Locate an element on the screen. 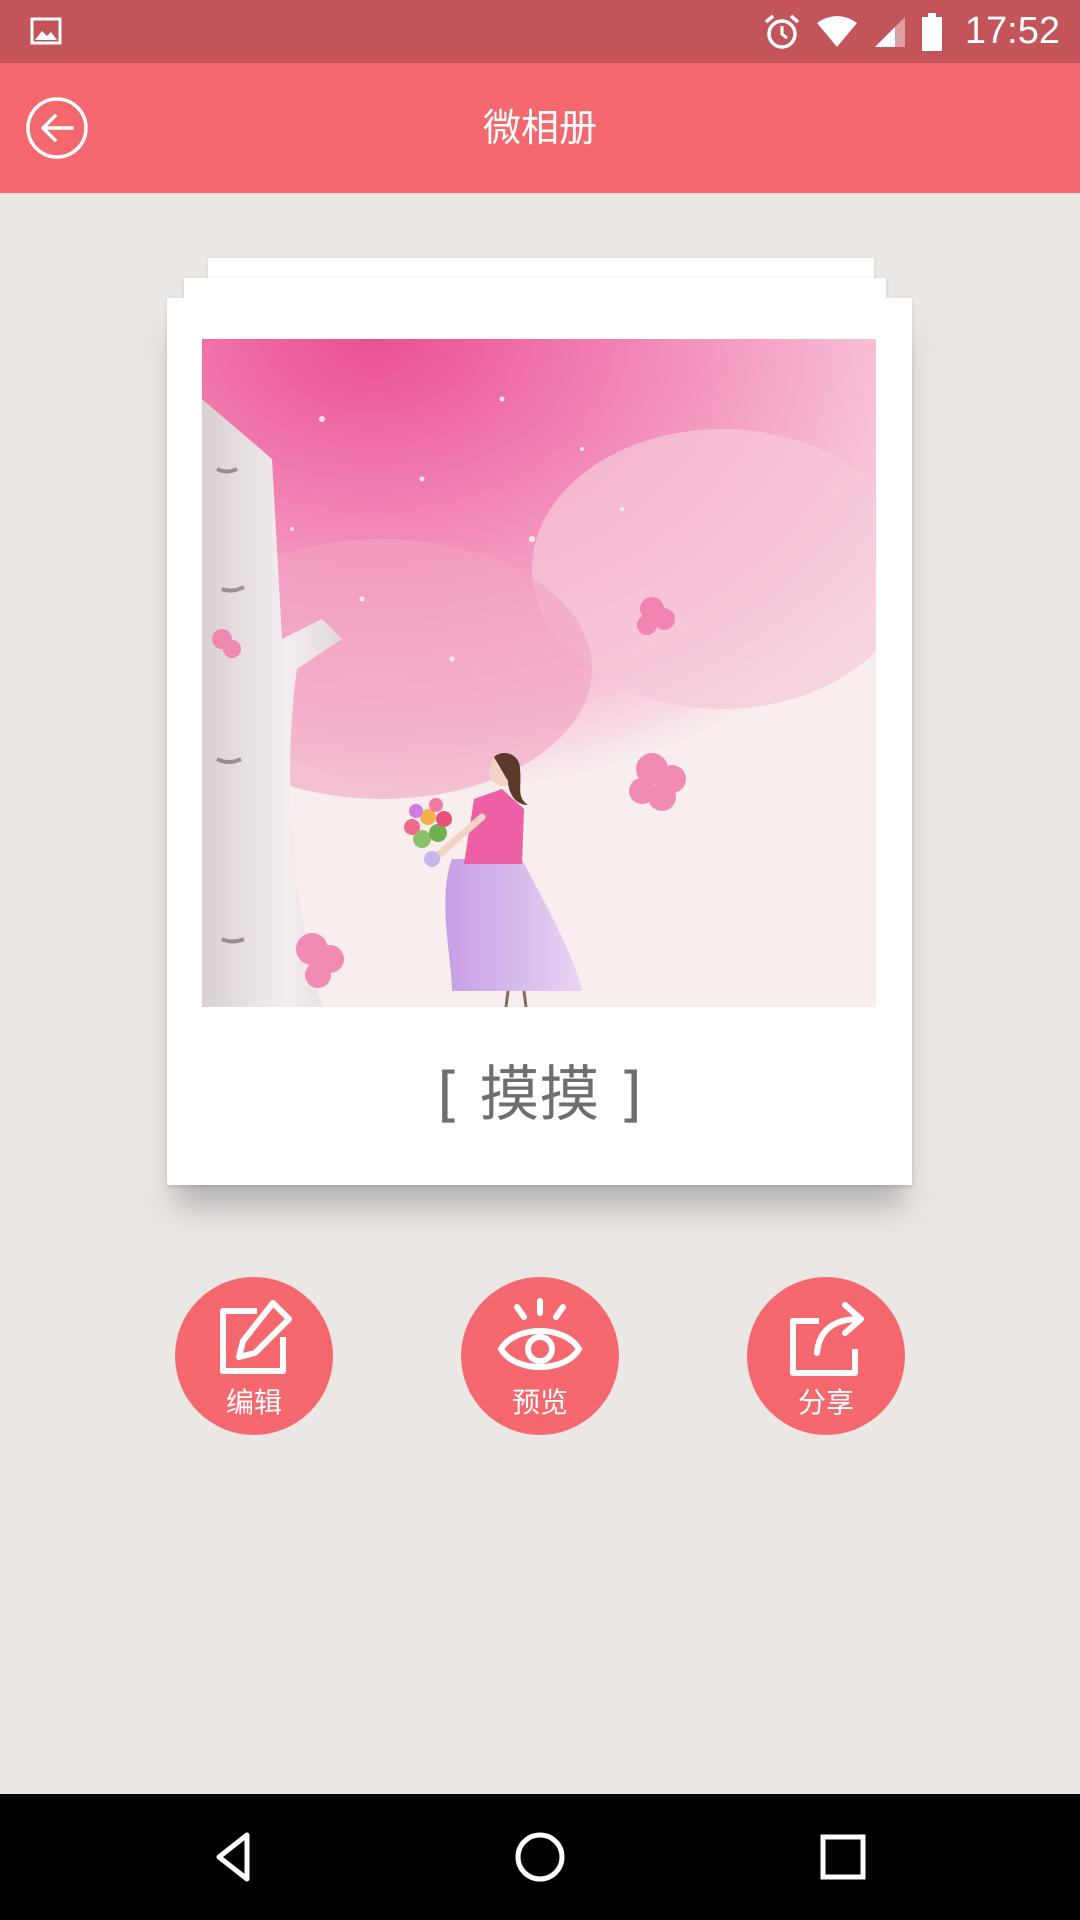 The width and height of the screenshot is (1080, 1920). preview-button: 预览 is located at coordinates (540, 1356).